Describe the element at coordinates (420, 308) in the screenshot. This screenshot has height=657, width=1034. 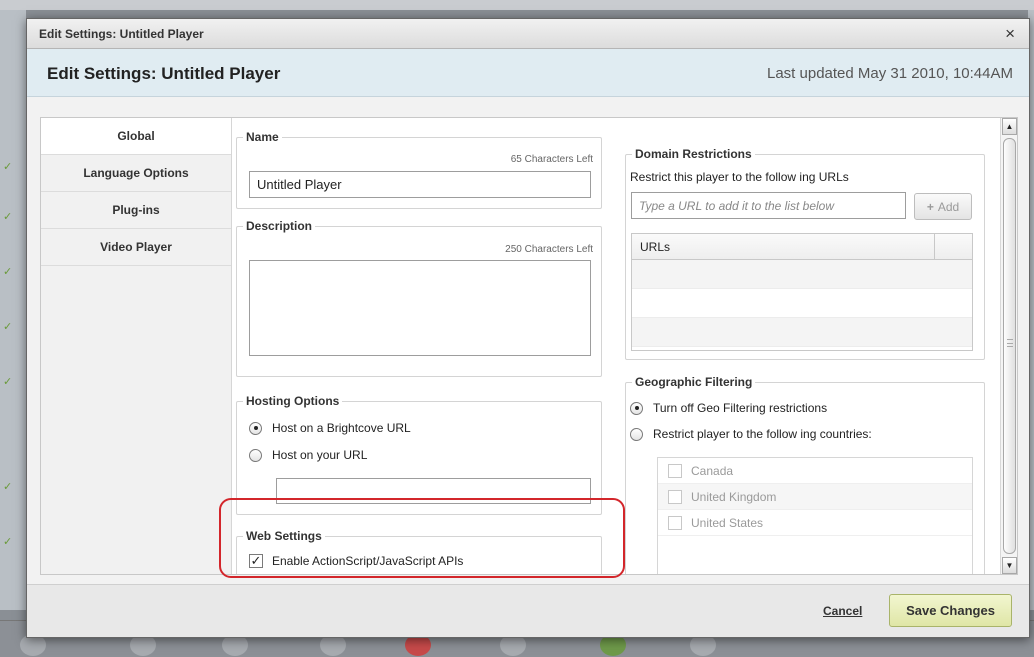
I see `description-textarea` at that location.